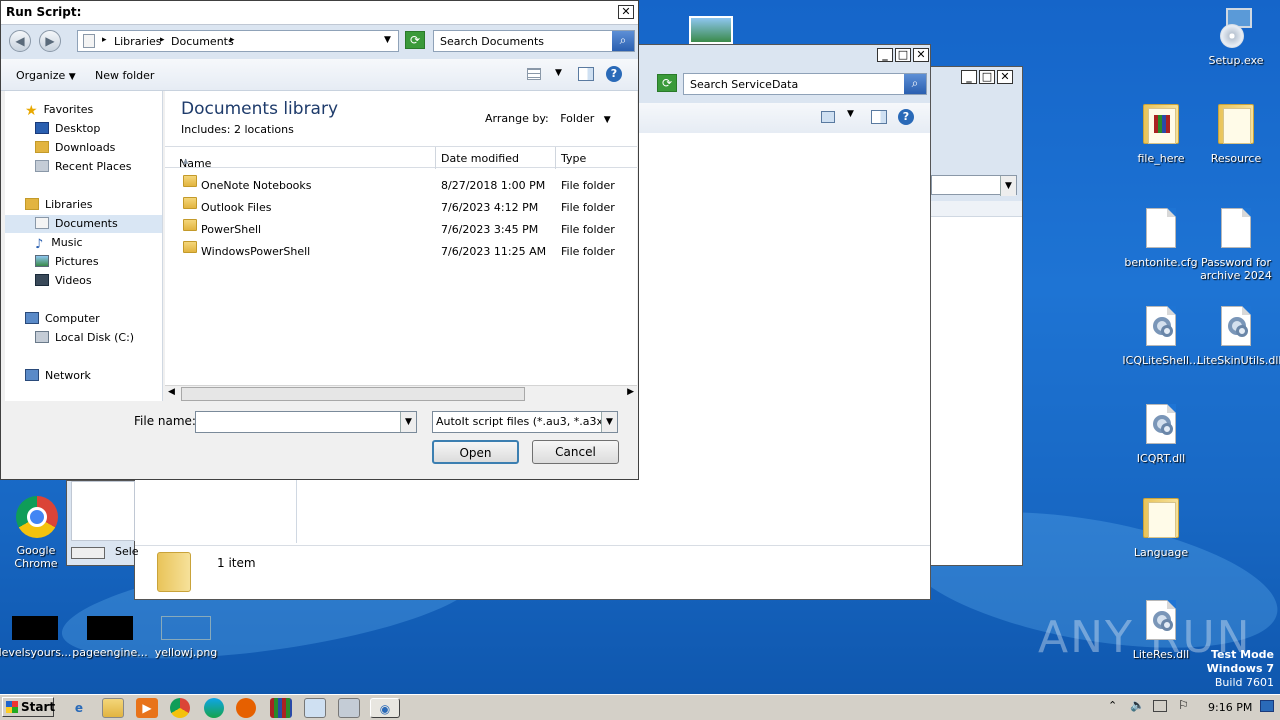 Image resolution: width=1280 pixels, height=720 pixels. I want to click on action-center-flag-icon: ⚐, so click(1183, 705).